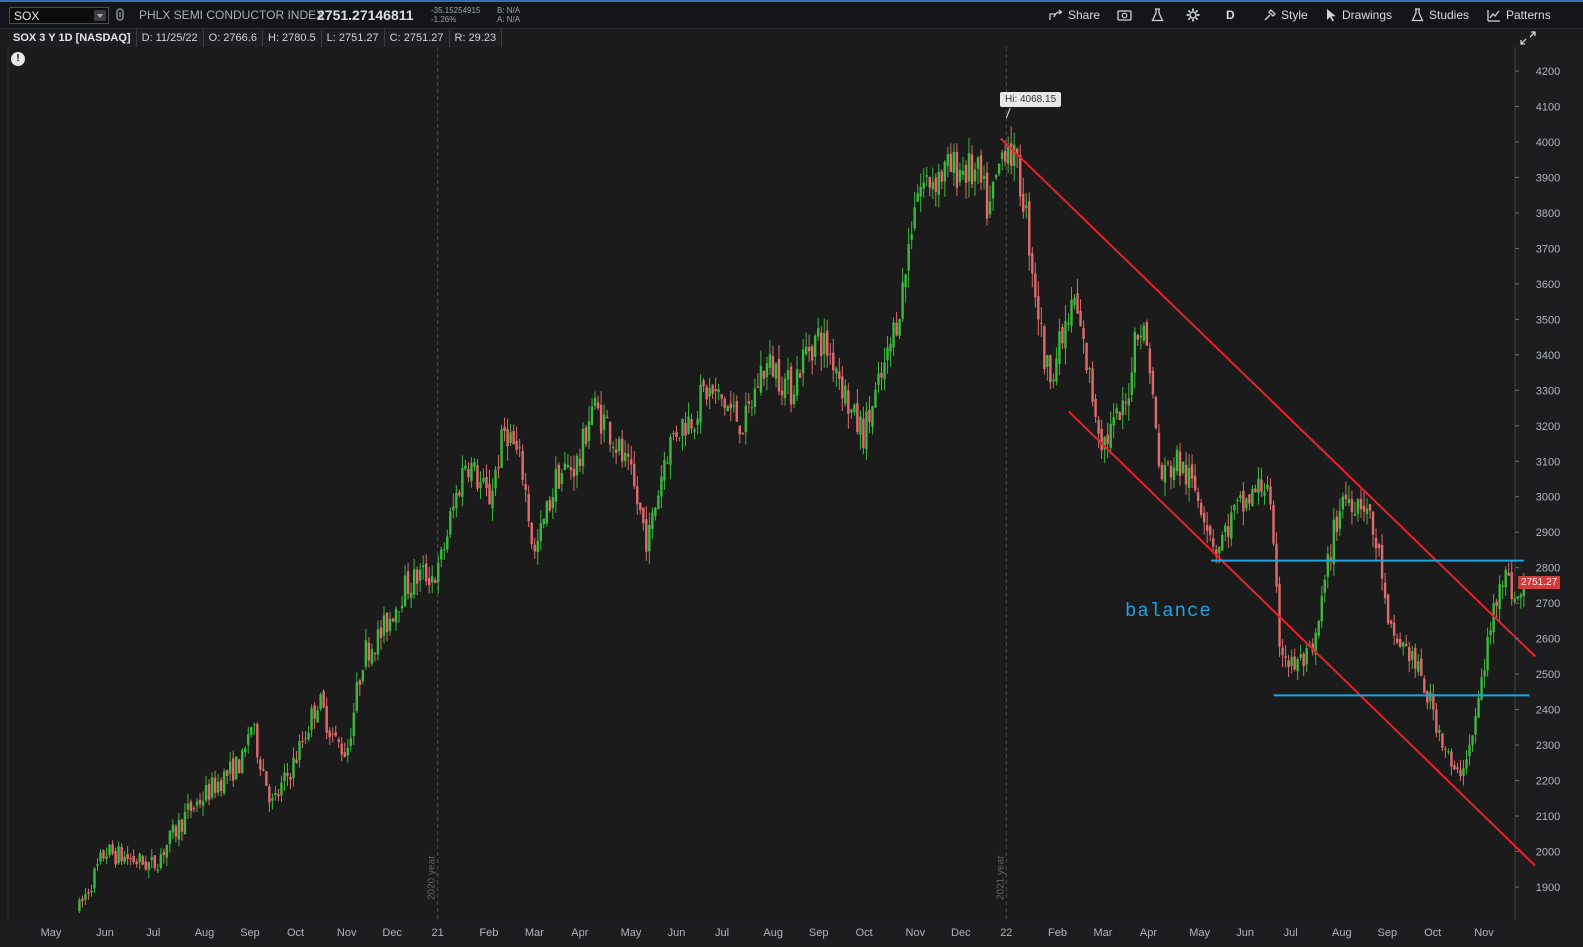 This screenshot has width=1583, height=947. What do you see at coordinates (1124, 15) in the screenshot?
I see `snapshot-button` at bounding box center [1124, 15].